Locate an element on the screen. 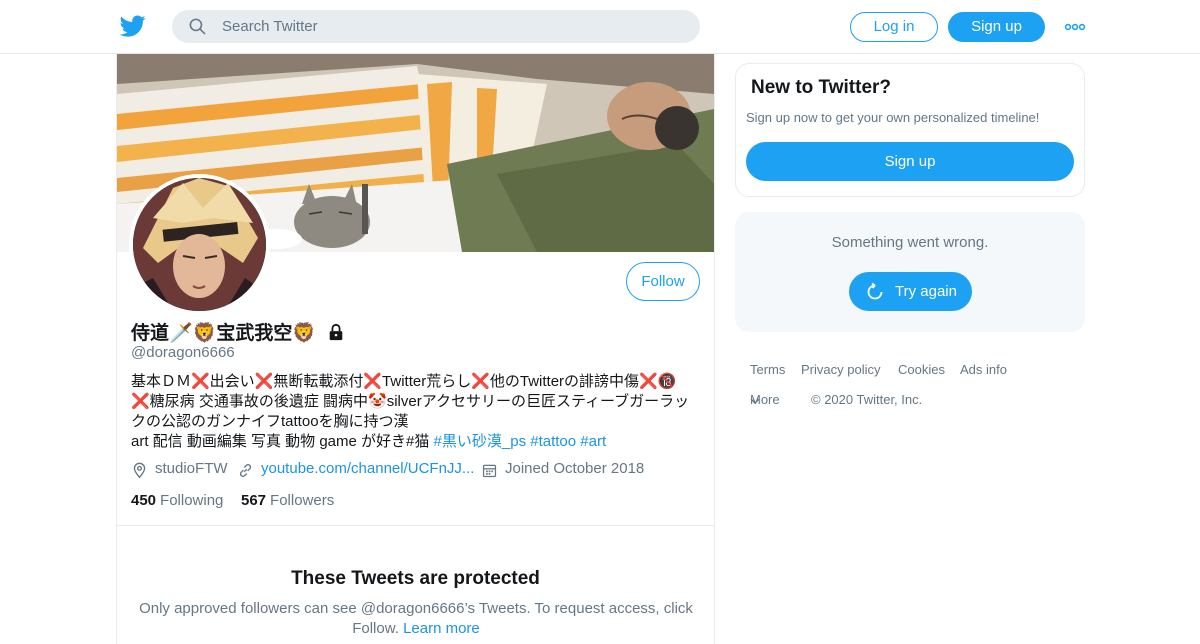 This screenshot has width=1200, height=644. bio-line: クの公認のガンナイフtattooを胸に持つ漢 is located at coordinates (270, 421).